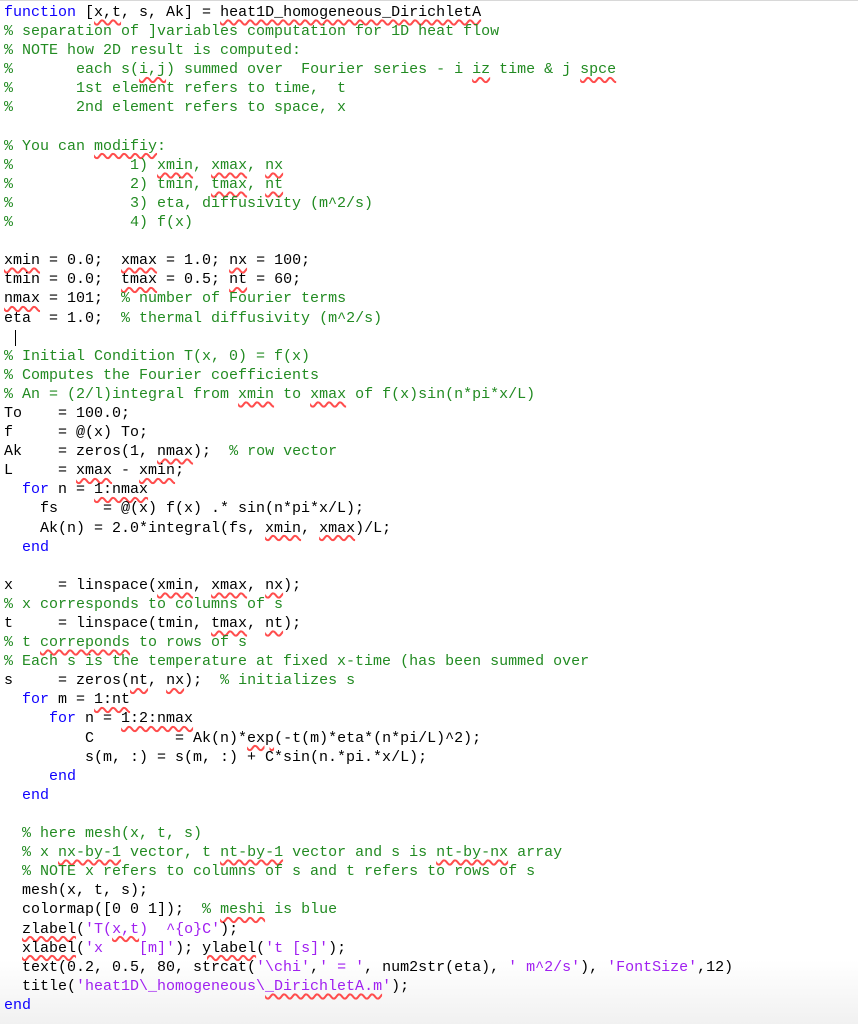  What do you see at coordinates (368, 222) in the screenshot?
I see `code-line: % 4) f(x)` at bounding box center [368, 222].